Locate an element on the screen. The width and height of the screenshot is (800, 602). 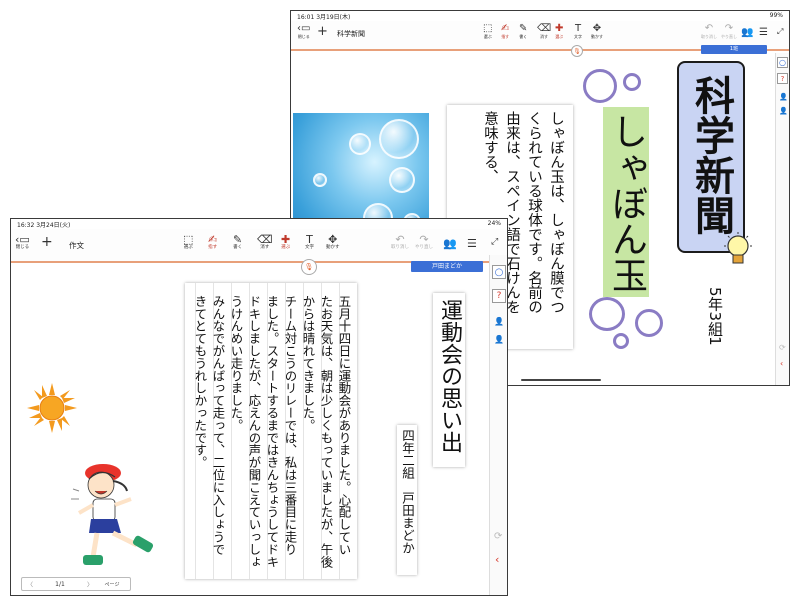
prev-page-button: 〈 is located at coordinates (30, 584).